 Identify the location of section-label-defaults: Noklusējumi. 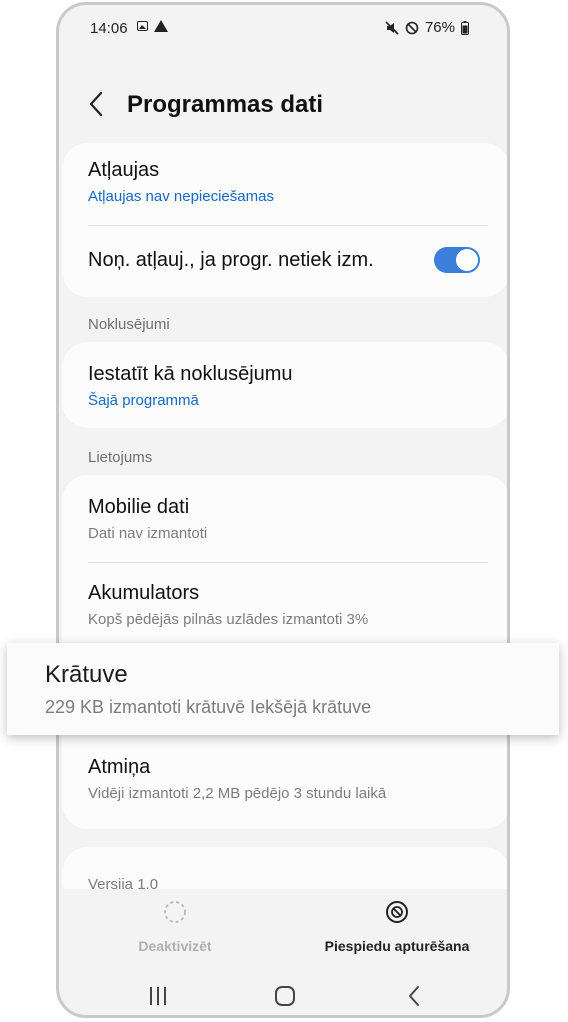
(129, 324).